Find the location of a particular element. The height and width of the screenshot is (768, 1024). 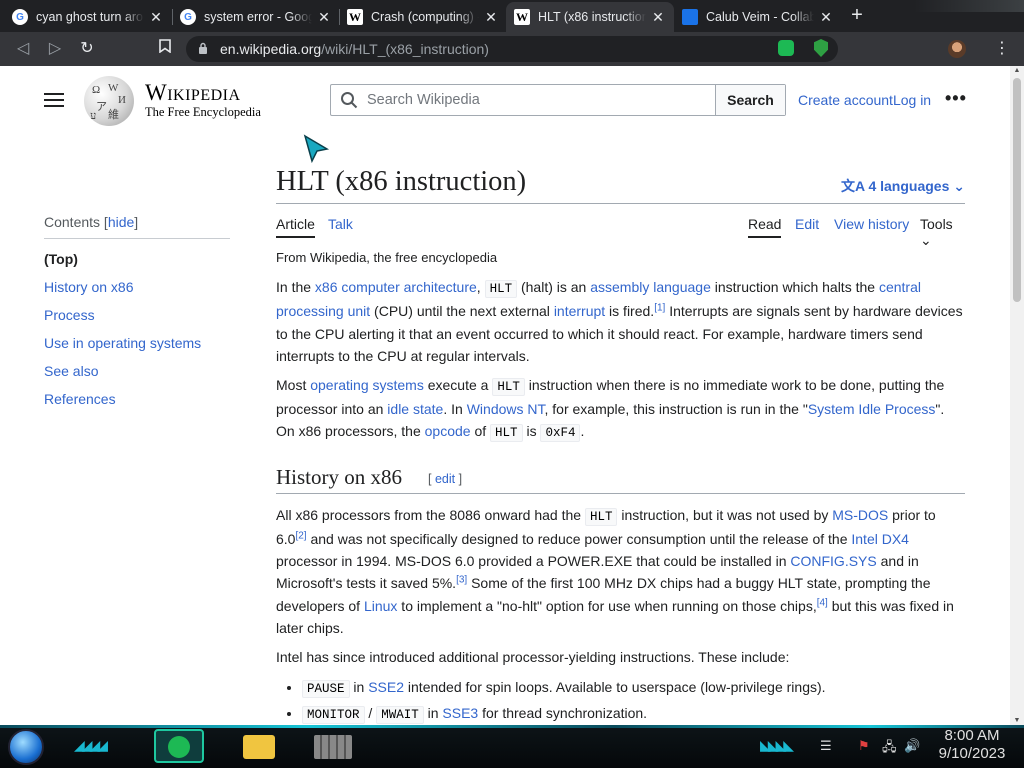

network-icon: 🖧 is located at coordinates (889, 749).